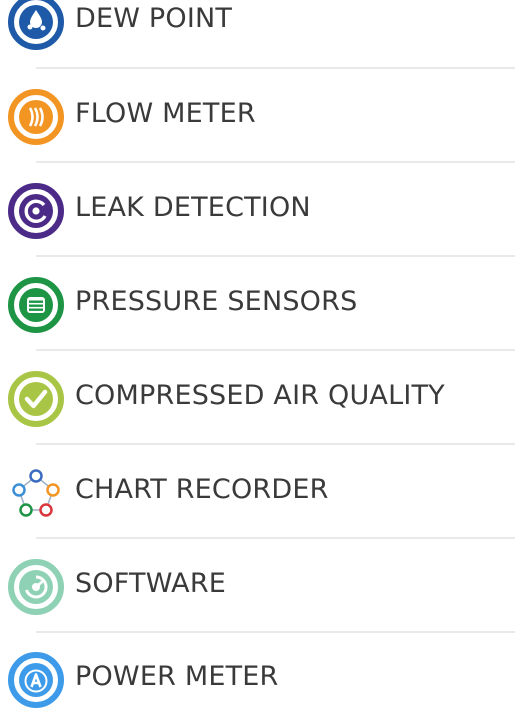 The image size is (517, 714). What do you see at coordinates (202, 489) in the screenshot?
I see `menu-item-label: CHART RECORDER` at bounding box center [202, 489].